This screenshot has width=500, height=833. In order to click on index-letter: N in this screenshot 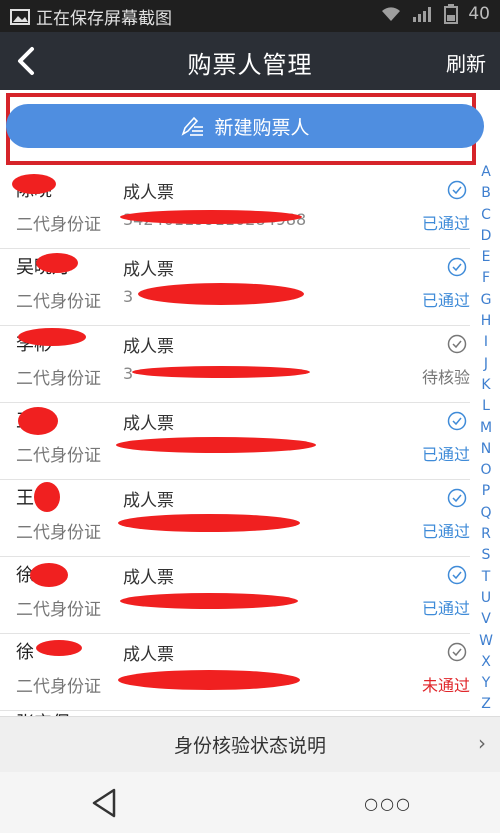, I will do `click(486, 449)`.